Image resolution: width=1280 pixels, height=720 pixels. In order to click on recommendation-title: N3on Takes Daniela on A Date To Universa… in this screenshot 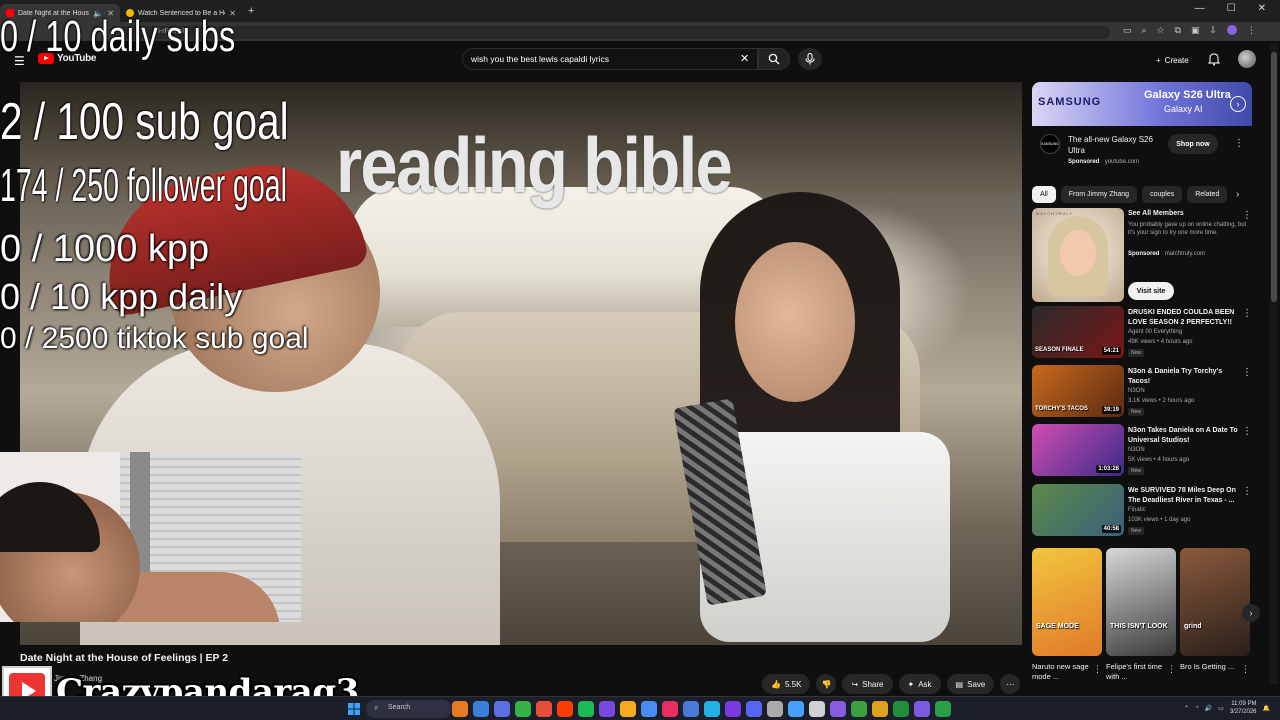, I will do `click(1185, 435)`.